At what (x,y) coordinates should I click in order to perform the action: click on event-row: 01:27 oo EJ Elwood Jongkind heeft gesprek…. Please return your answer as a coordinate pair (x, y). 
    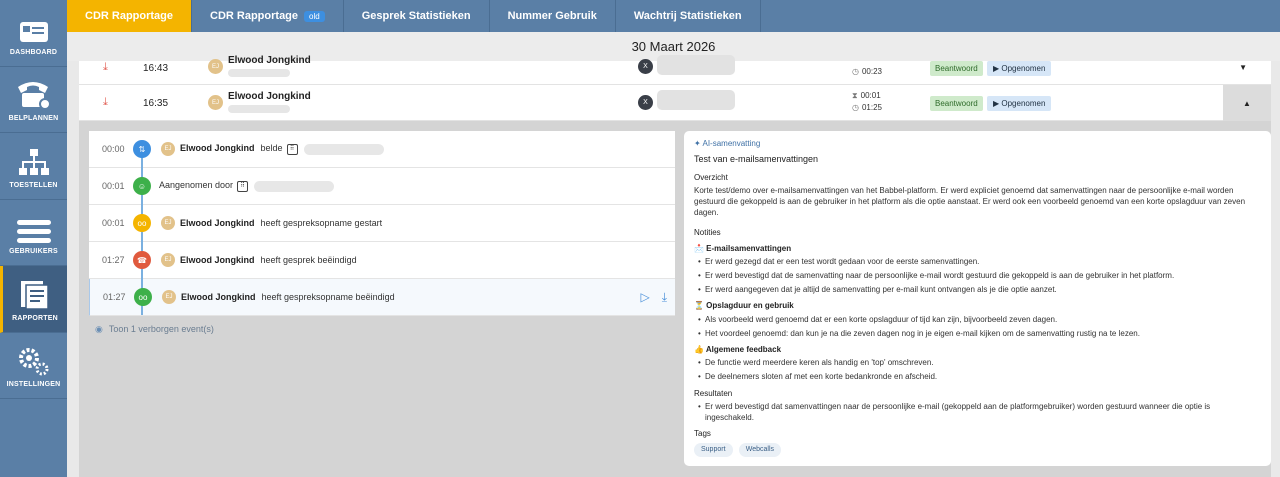
    Looking at the image, I should click on (382, 297).